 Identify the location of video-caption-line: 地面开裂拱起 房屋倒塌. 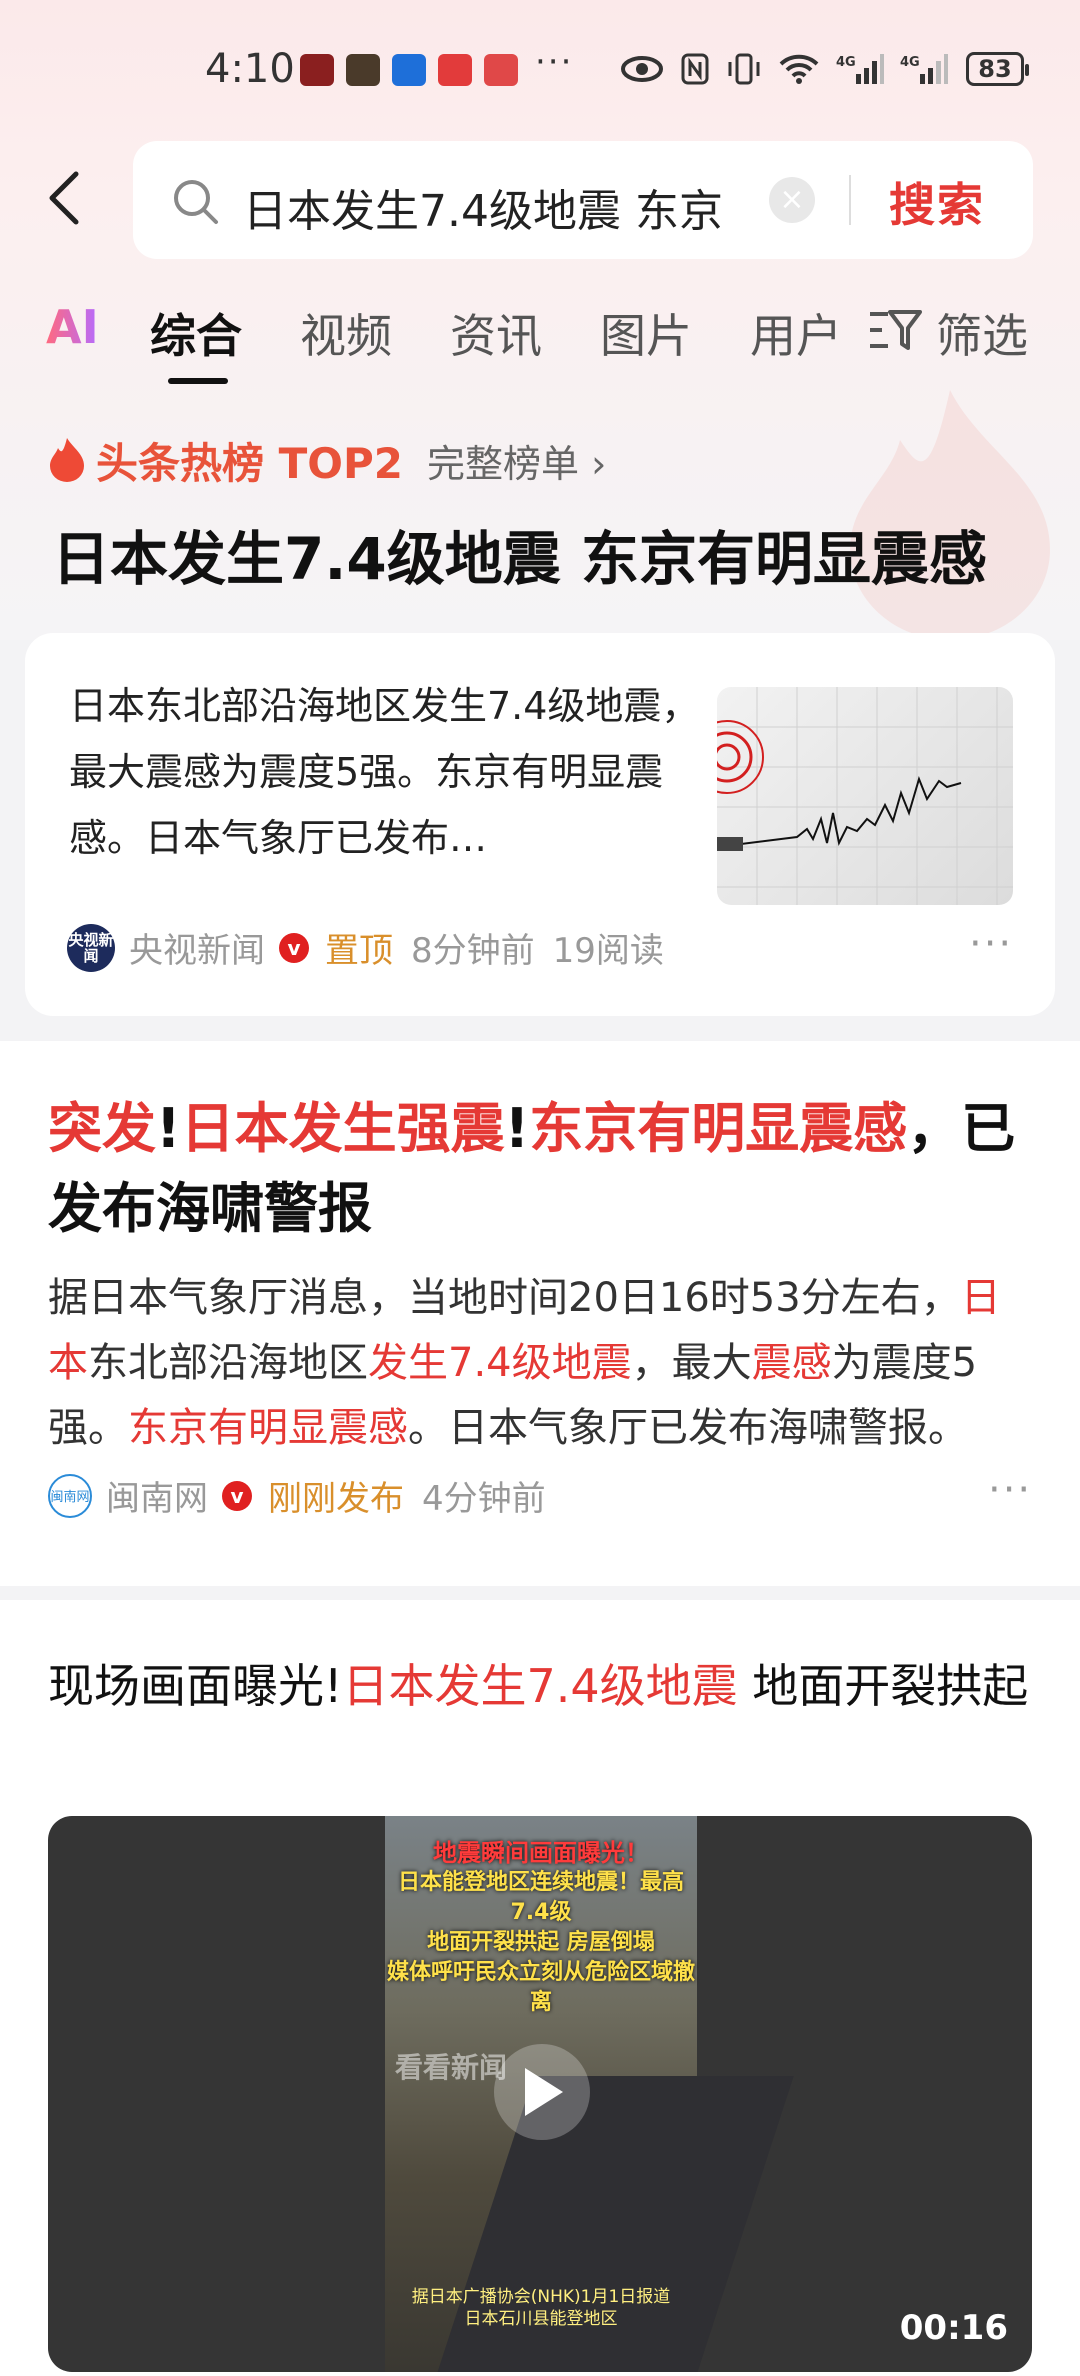
(541, 1942).